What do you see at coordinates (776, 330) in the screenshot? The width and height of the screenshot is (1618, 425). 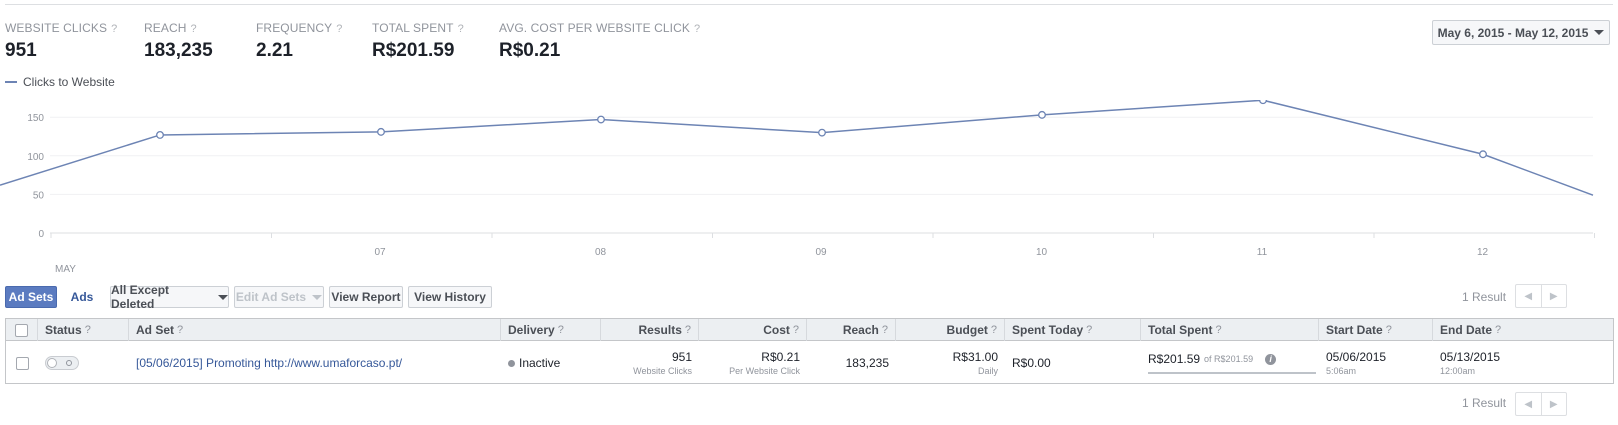 I see `header-label: Cost` at bounding box center [776, 330].